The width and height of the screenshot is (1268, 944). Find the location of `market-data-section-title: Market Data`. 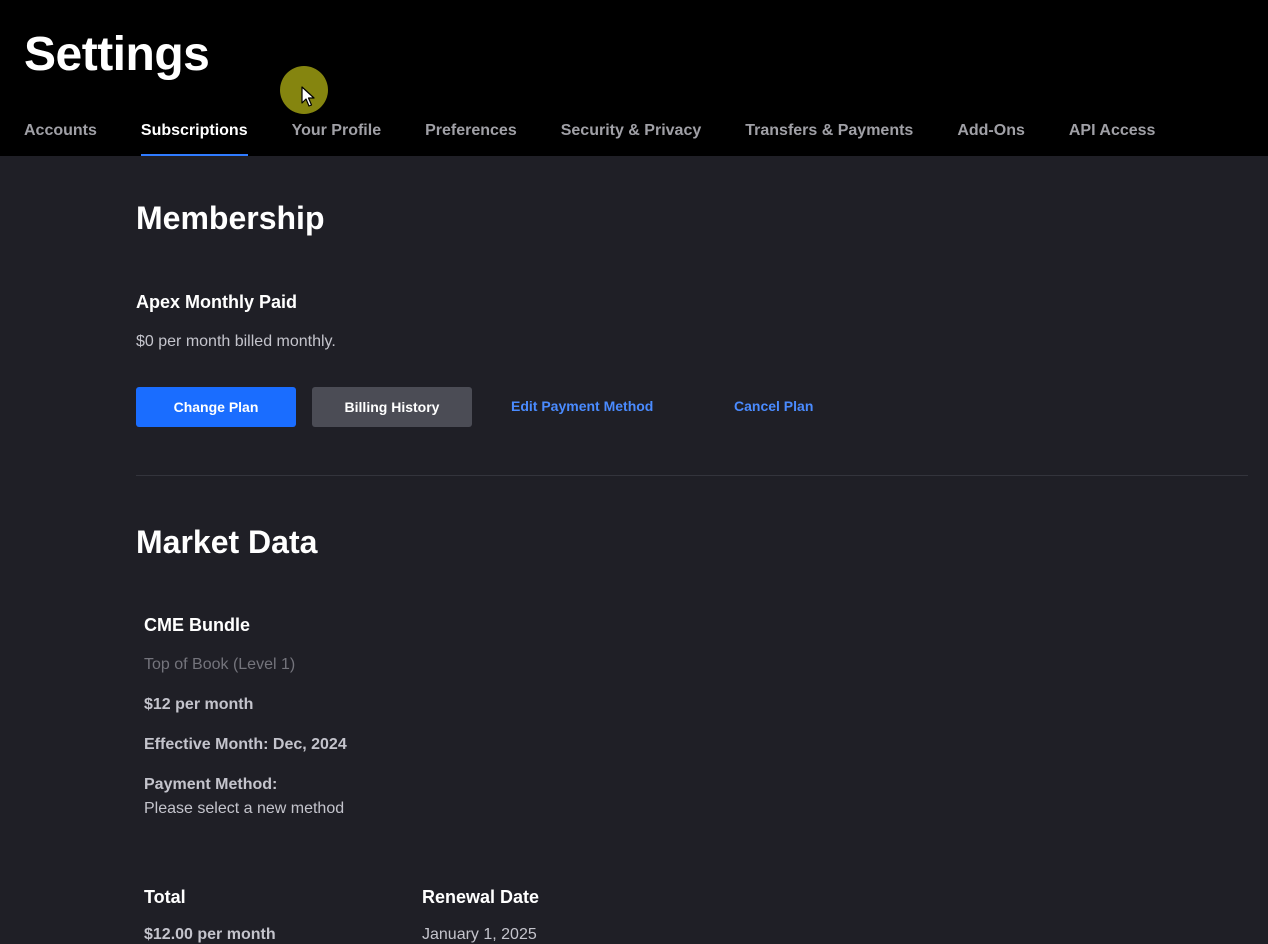

market-data-section-title: Market Data is located at coordinates (227, 542).